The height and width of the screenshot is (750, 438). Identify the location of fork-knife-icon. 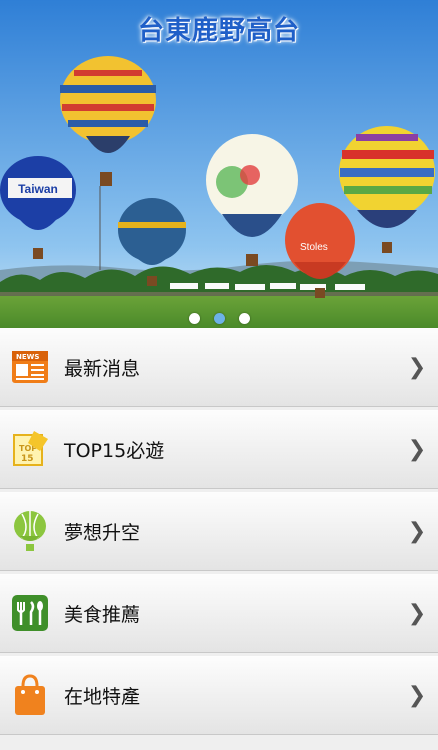
(30, 613).